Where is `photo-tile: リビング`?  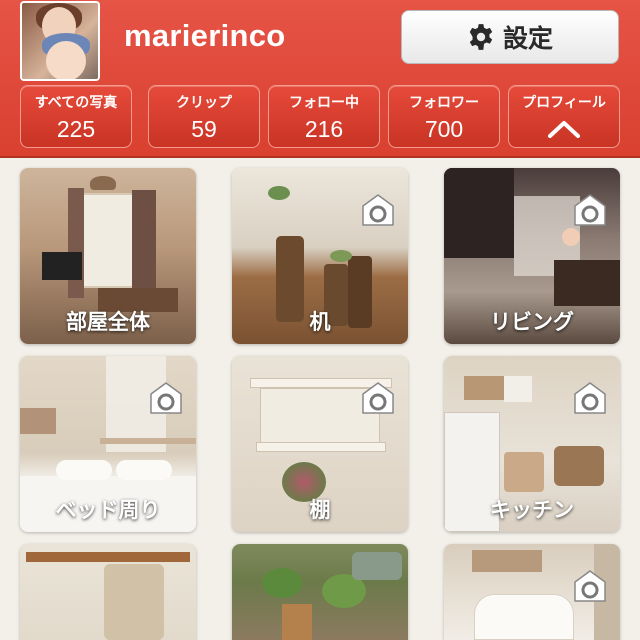
photo-tile: リビング is located at coordinates (532, 256).